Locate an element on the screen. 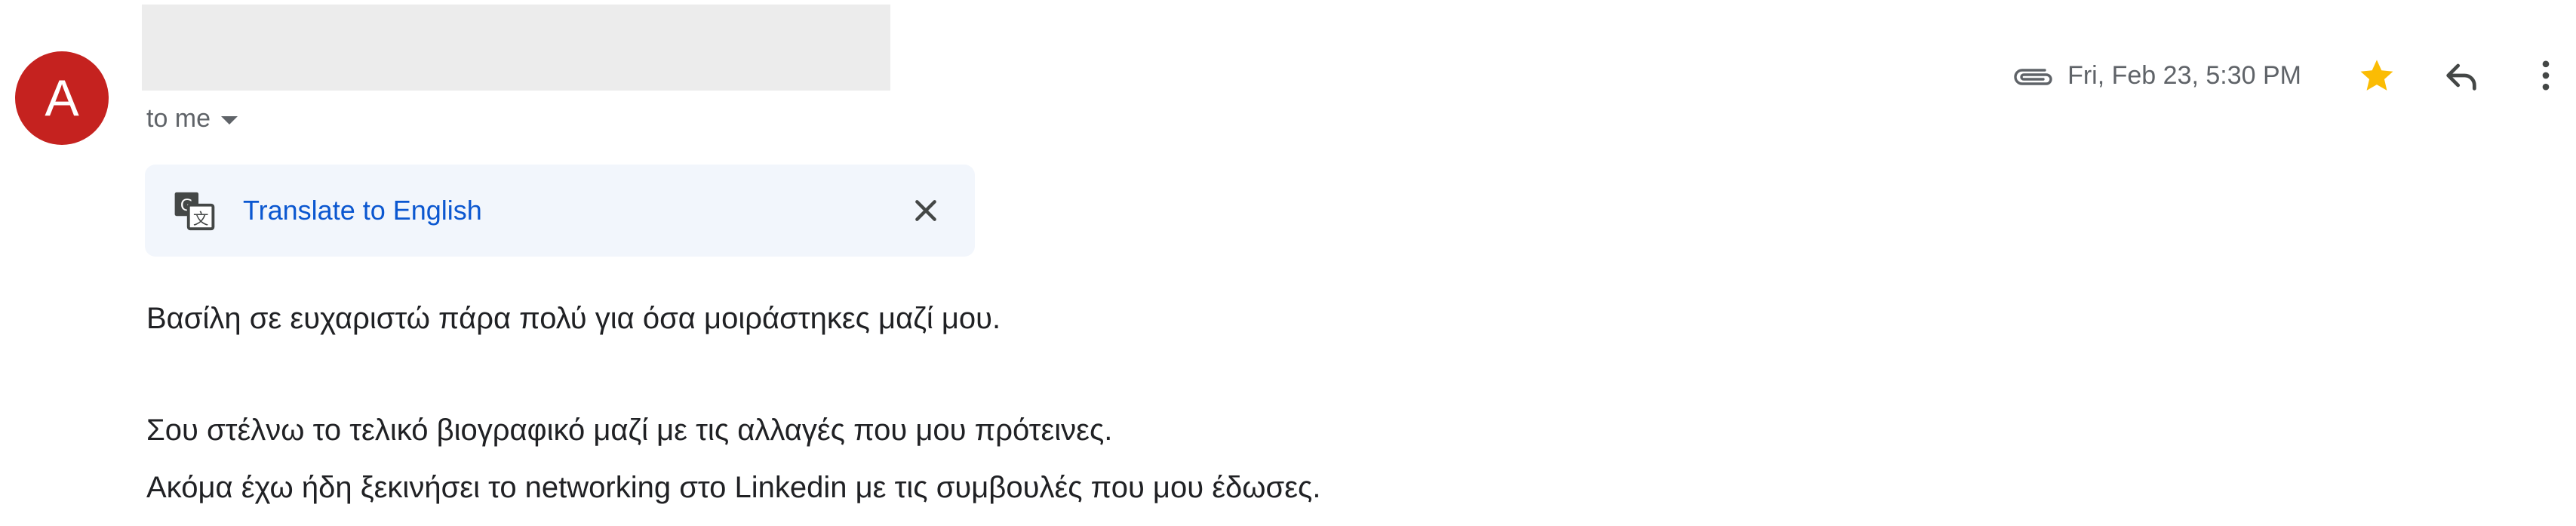 This screenshot has width=2576, height=526. svg-text: 文 is located at coordinates (201, 219).